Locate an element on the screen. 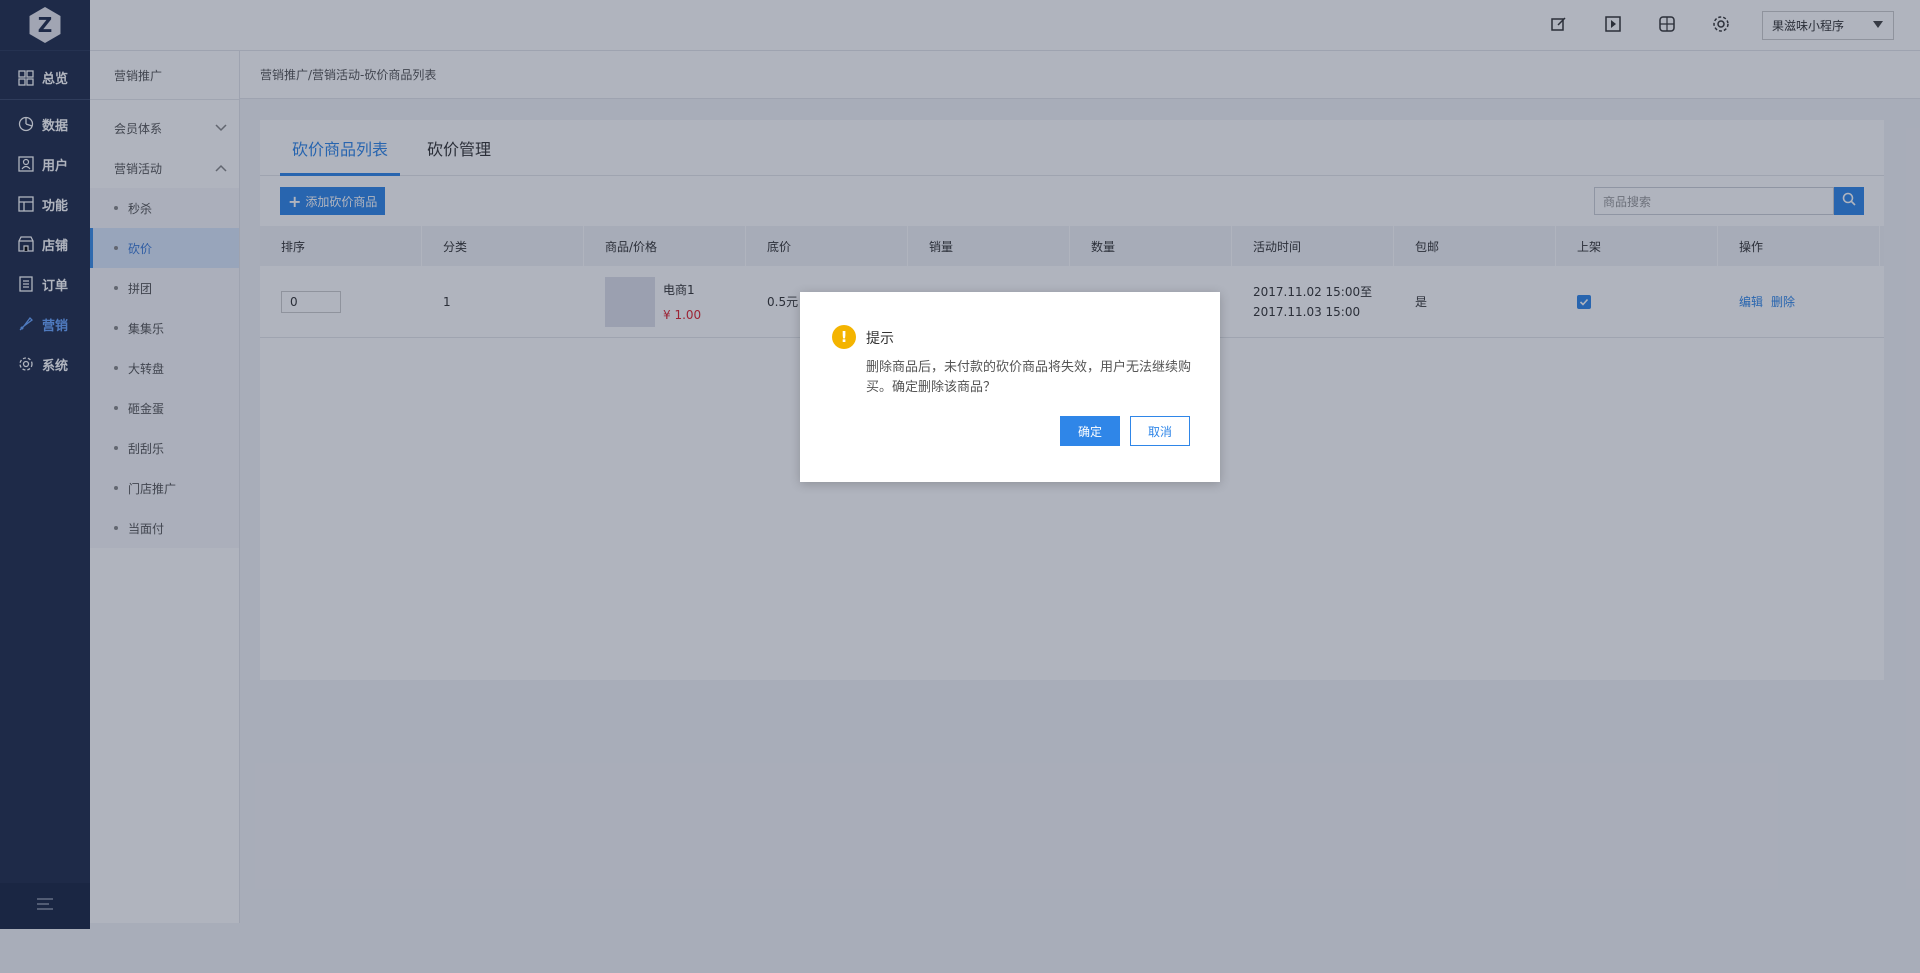 This screenshot has height=973, width=1920. cancel-button: 取消 is located at coordinates (1160, 431).